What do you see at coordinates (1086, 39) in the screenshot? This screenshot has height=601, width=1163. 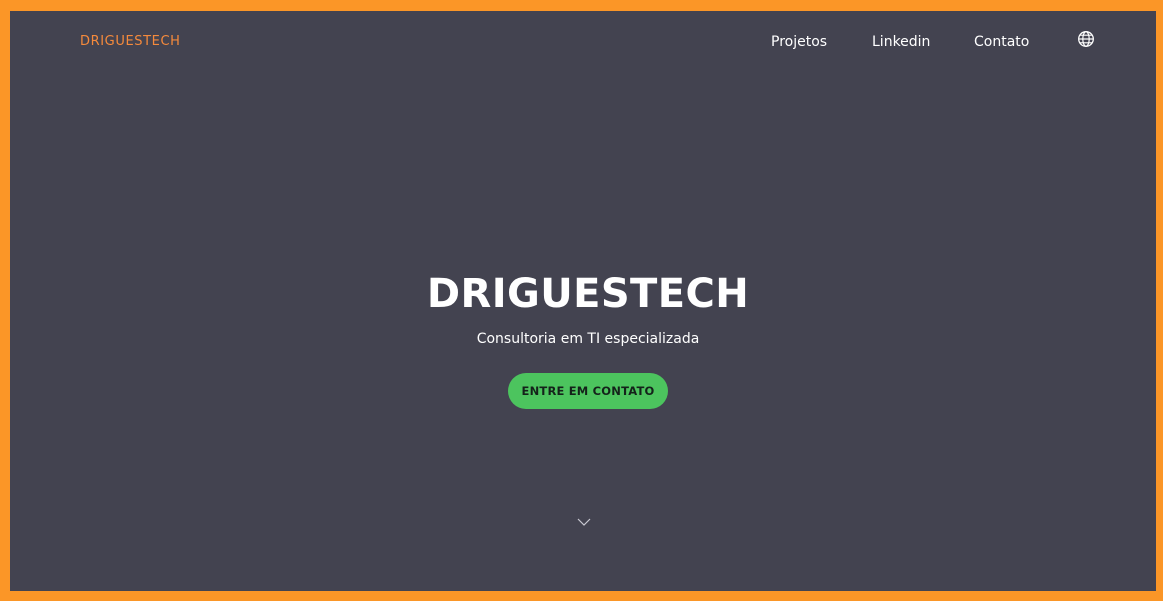 I see `globe-icon` at bounding box center [1086, 39].